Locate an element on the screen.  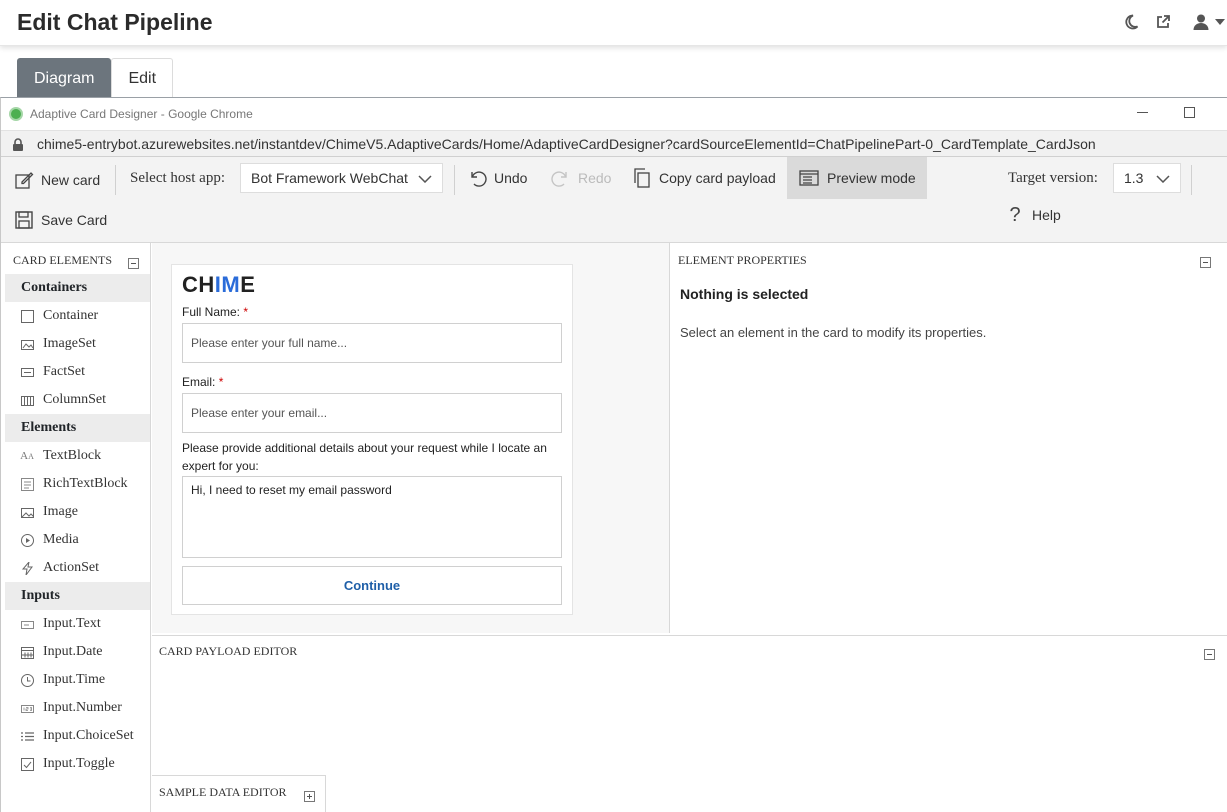
expand-icon is located at coordinates (309, 796).